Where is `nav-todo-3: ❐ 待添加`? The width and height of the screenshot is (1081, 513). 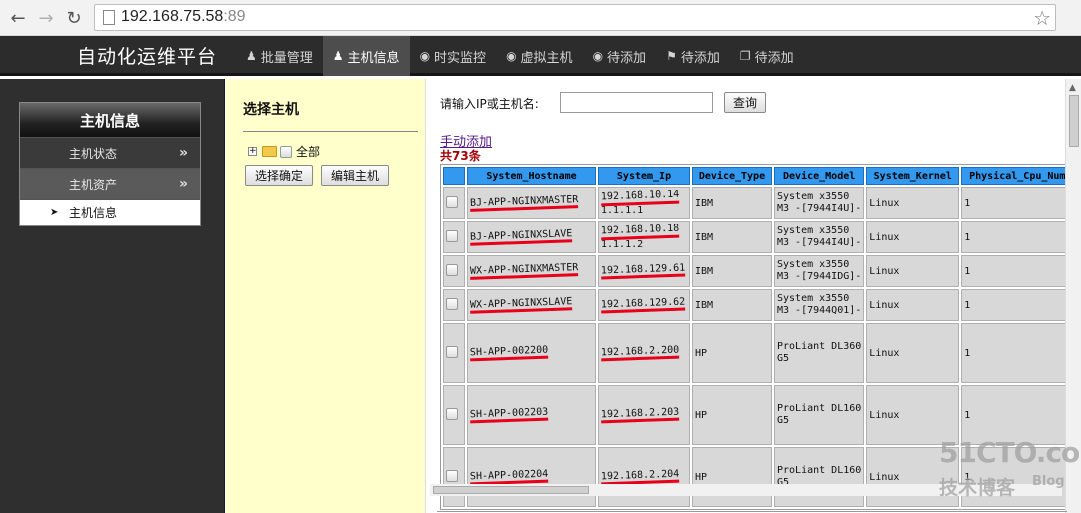
nav-todo-3: ❐ 待添加 is located at coordinates (767, 56).